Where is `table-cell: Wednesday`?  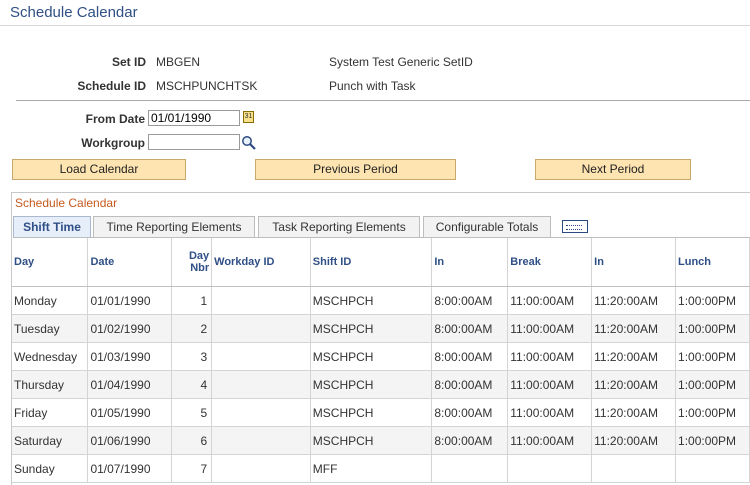
table-cell: Wednesday is located at coordinates (50, 356).